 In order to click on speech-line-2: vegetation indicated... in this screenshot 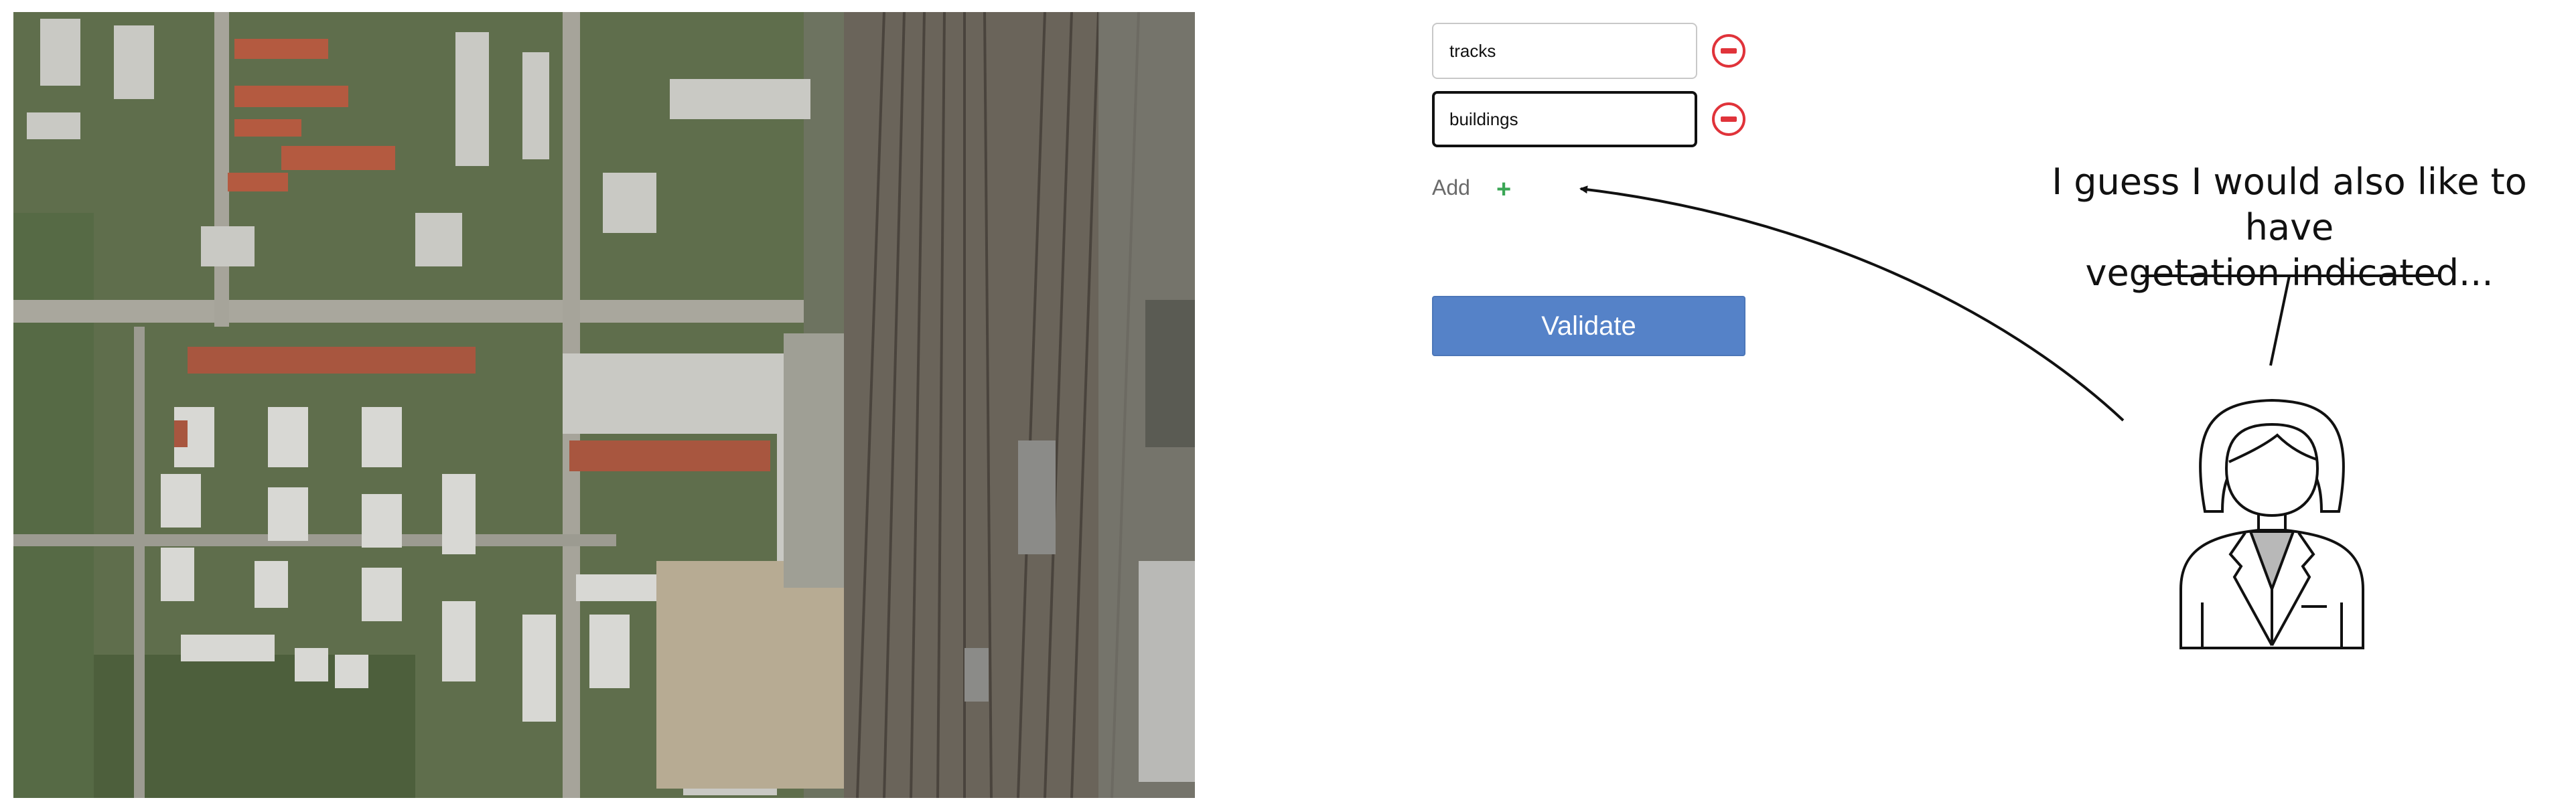, I will do `click(2289, 273)`.